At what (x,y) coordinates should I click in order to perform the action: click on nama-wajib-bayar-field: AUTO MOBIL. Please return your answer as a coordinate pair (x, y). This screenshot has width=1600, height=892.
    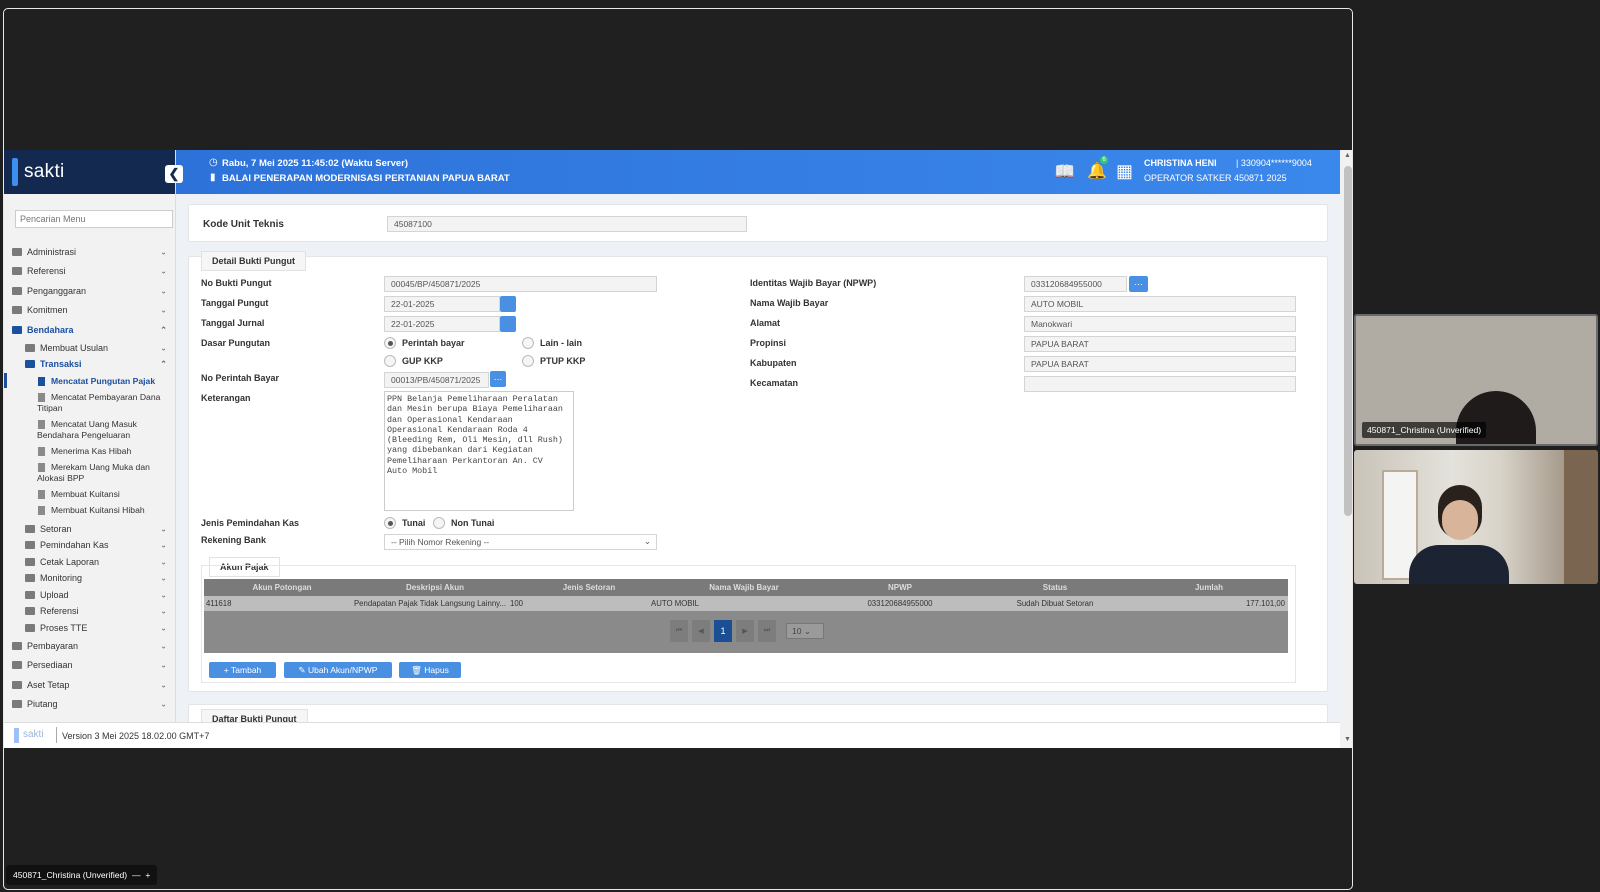
    Looking at the image, I should click on (1160, 304).